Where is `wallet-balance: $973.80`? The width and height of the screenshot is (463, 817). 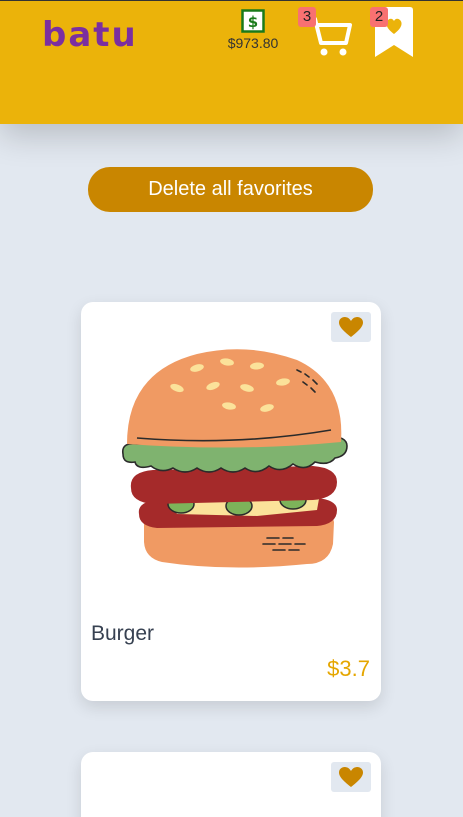 wallet-balance: $973.80 is located at coordinates (253, 43).